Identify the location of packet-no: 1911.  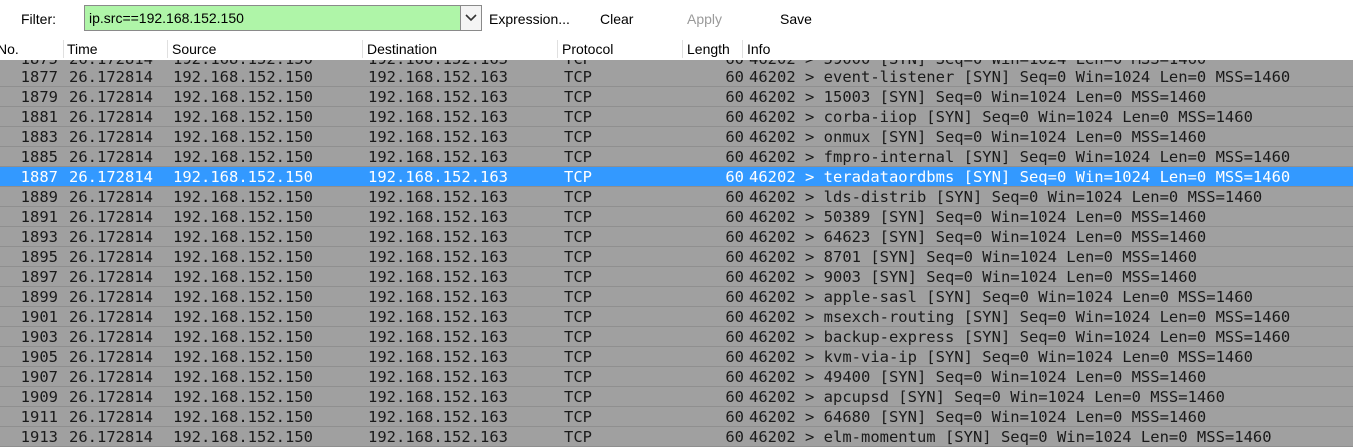
(39, 417).